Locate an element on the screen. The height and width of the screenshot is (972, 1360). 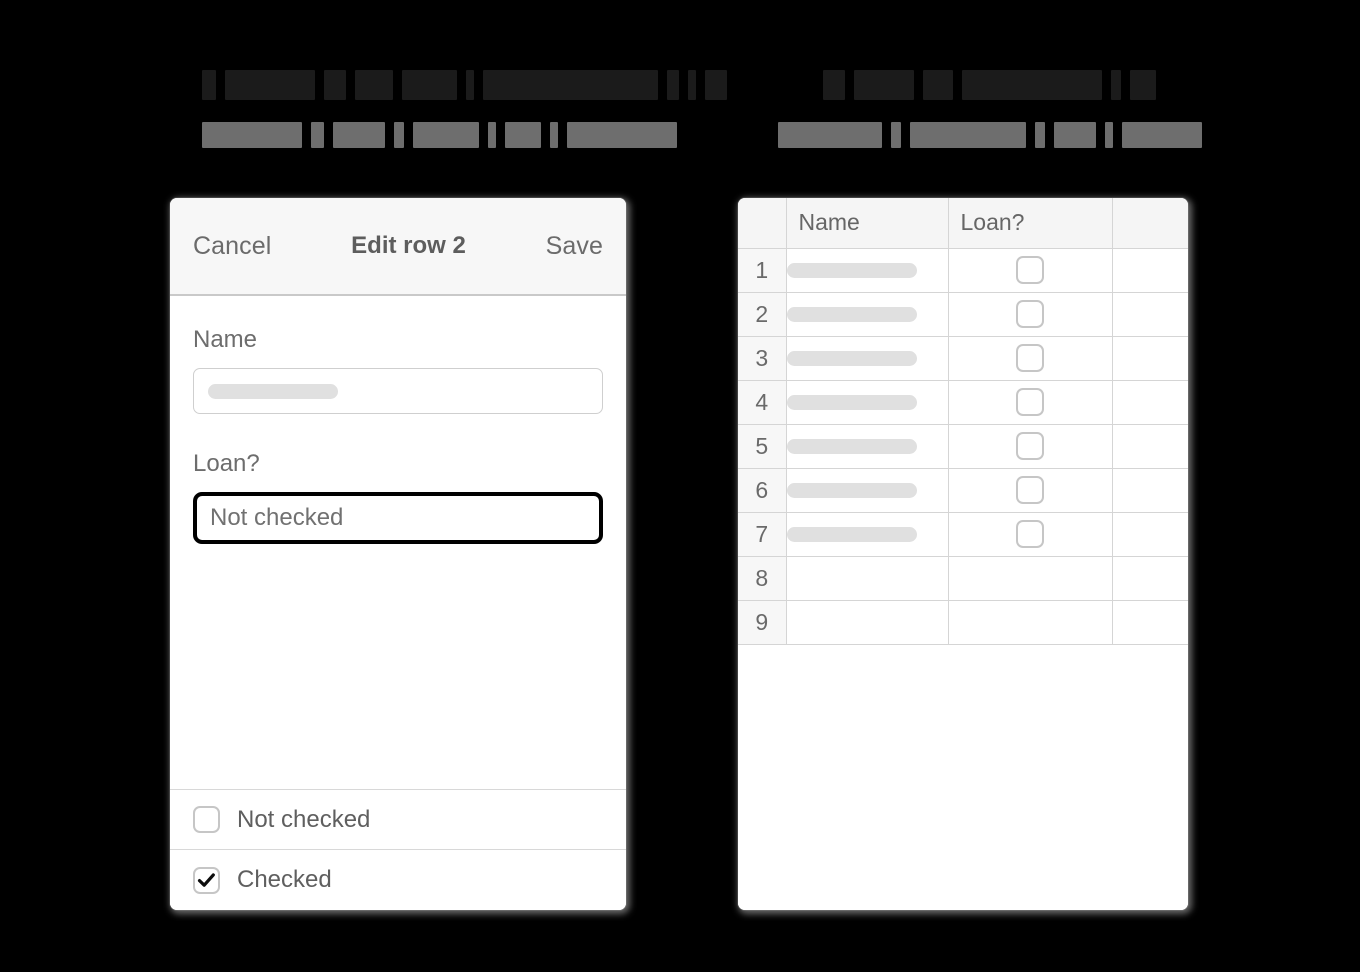
grid-body: 123456789 is located at coordinates (963, 446).